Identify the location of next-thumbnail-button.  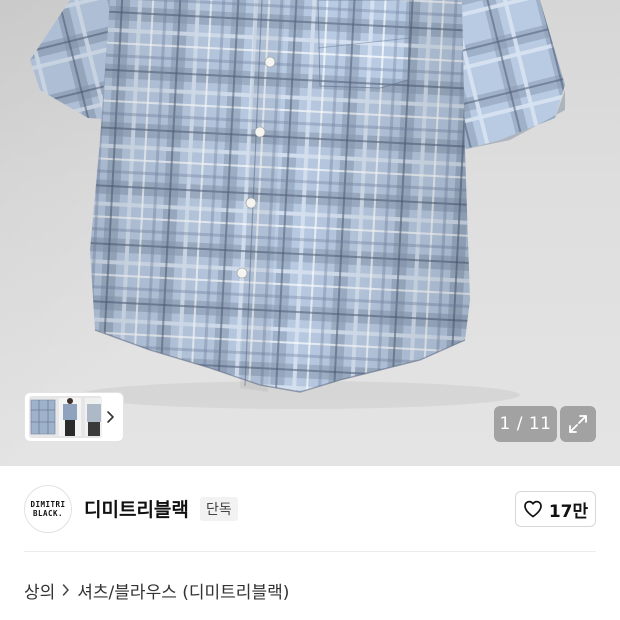
(111, 417).